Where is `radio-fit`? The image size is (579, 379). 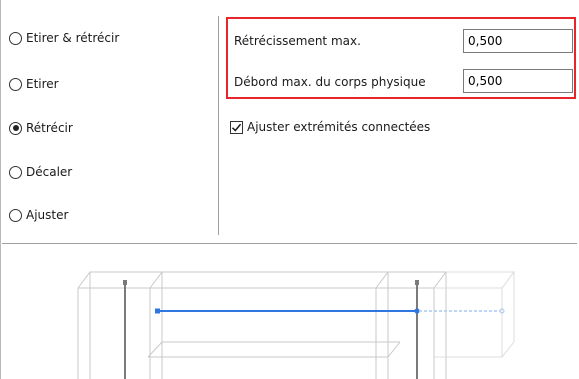
radio-fit is located at coordinates (15, 215).